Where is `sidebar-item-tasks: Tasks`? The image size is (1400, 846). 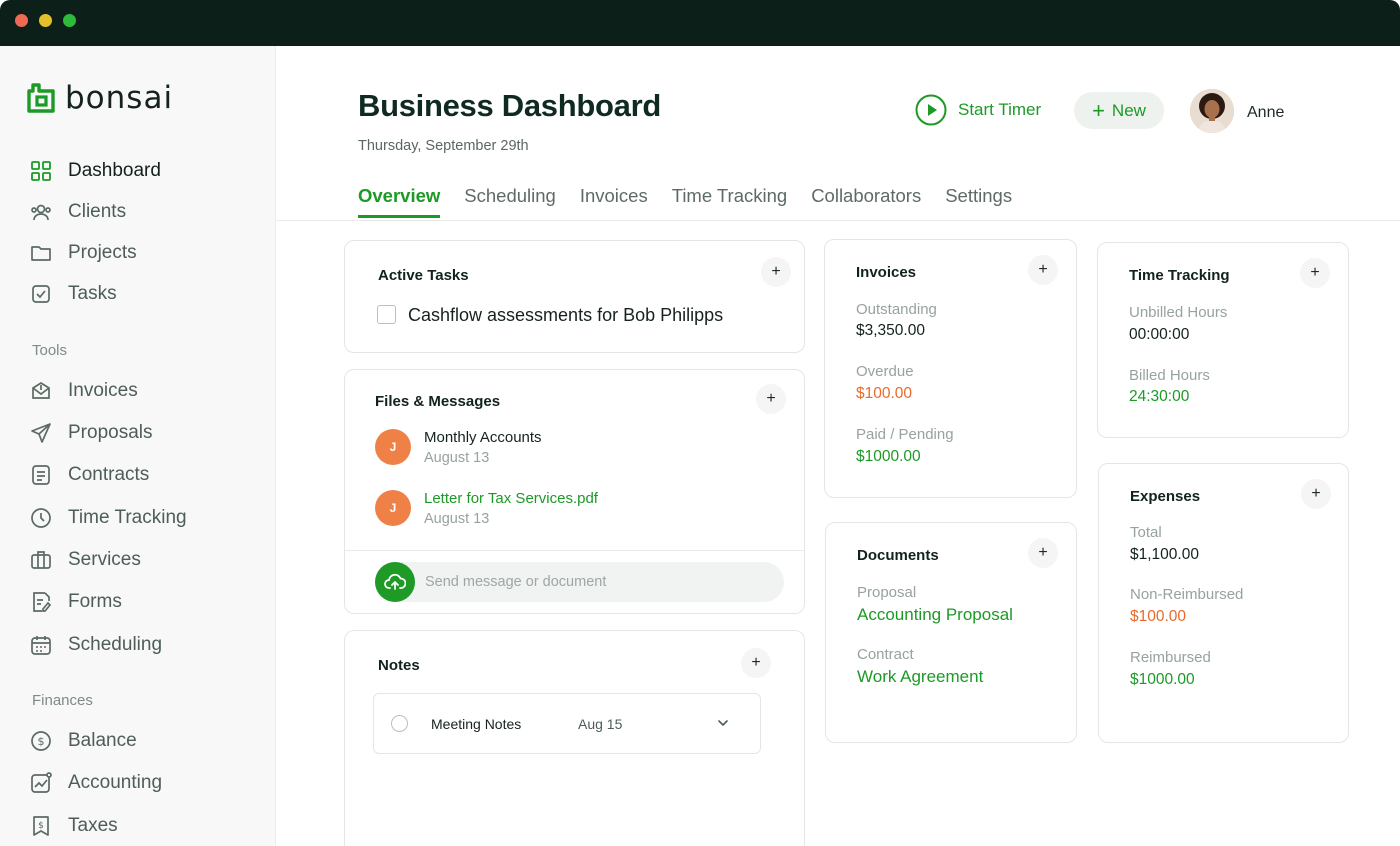
sidebar-item-tasks: Tasks is located at coordinates (73, 294).